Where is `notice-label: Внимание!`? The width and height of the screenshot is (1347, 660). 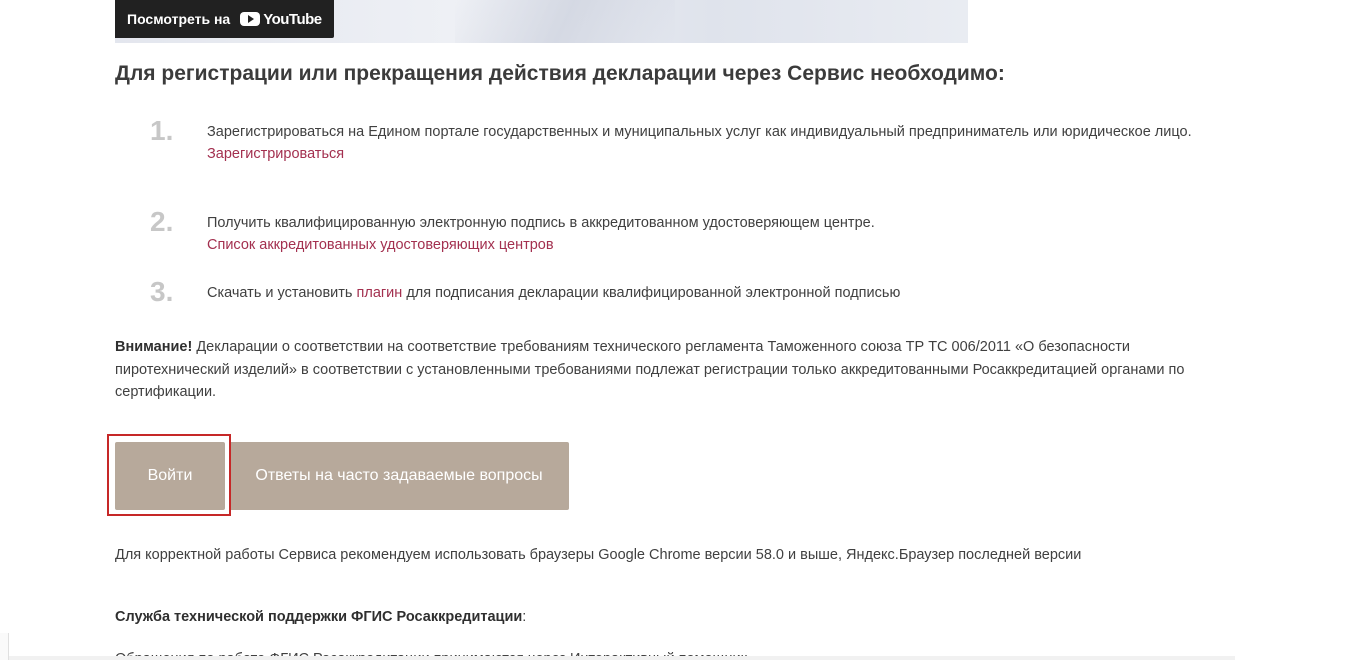 notice-label: Внимание! is located at coordinates (154, 347).